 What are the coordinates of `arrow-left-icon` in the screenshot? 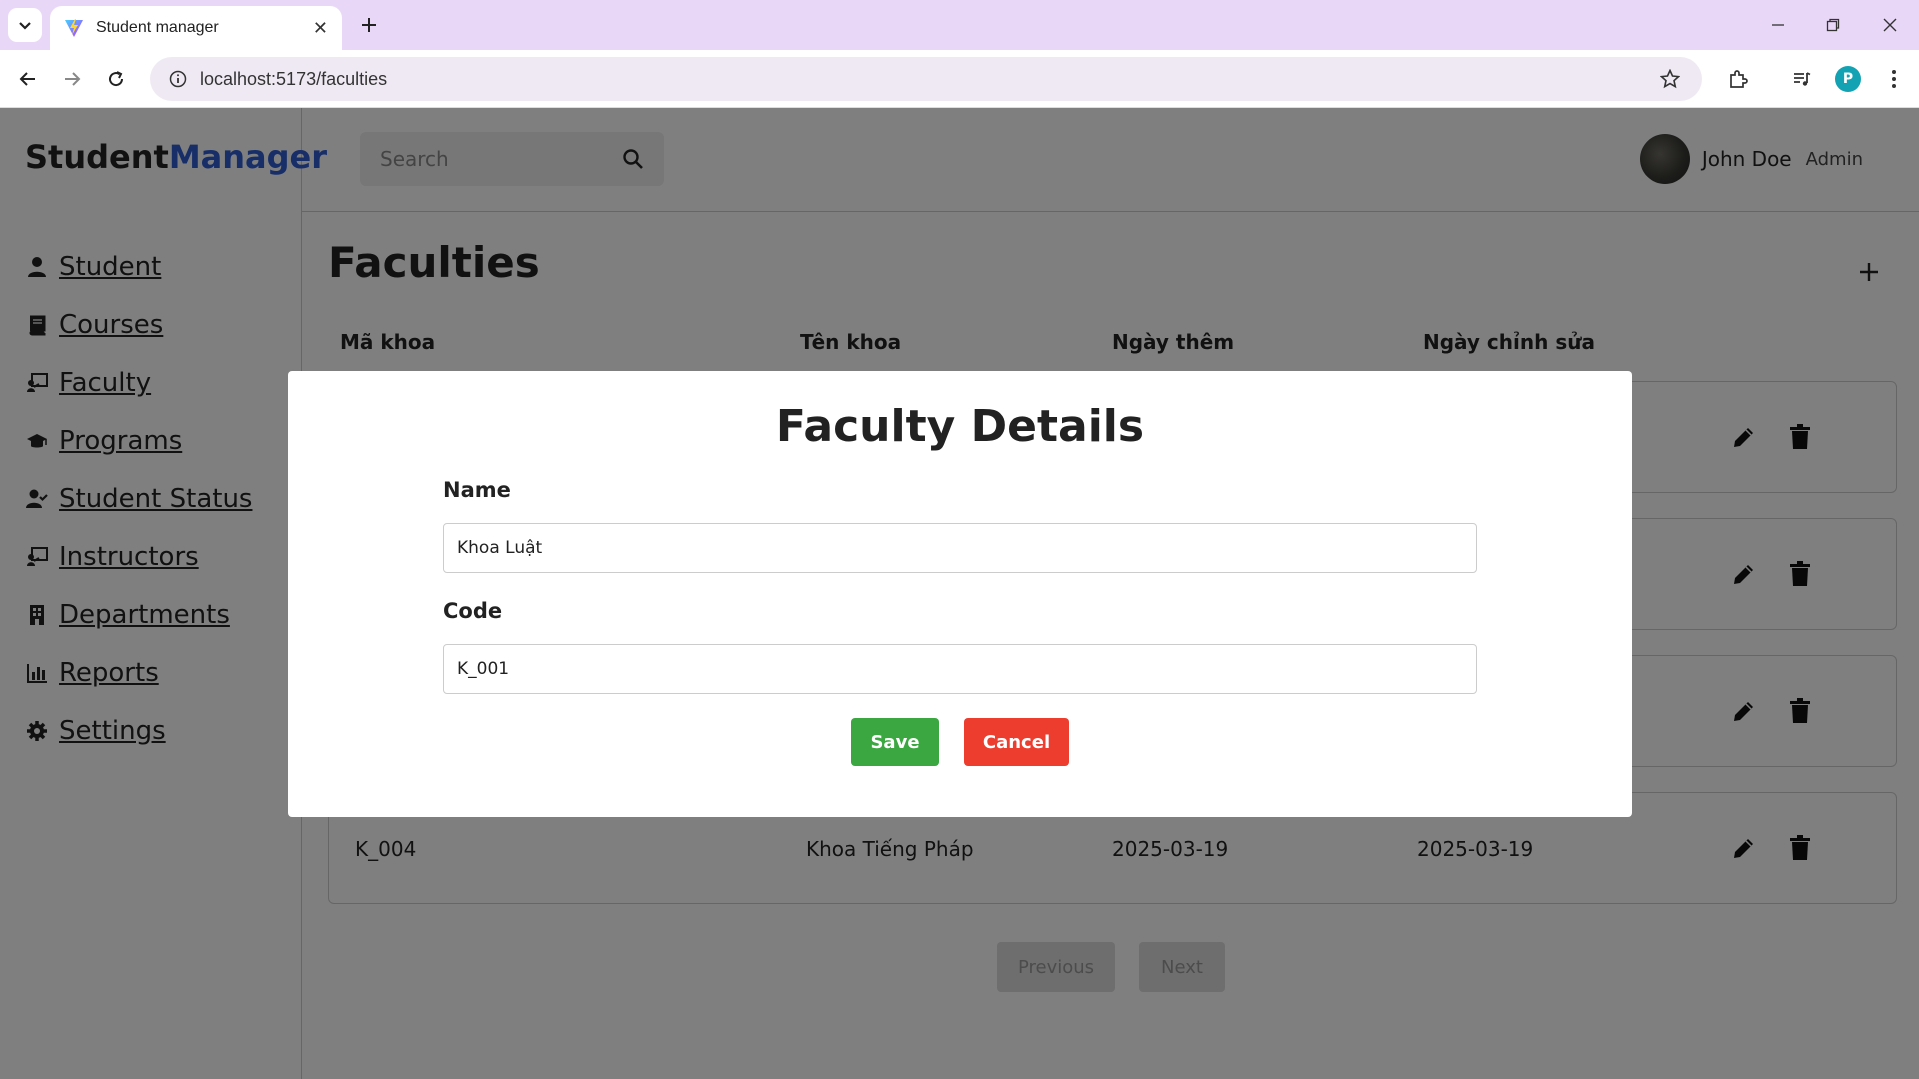 It's located at (27, 79).